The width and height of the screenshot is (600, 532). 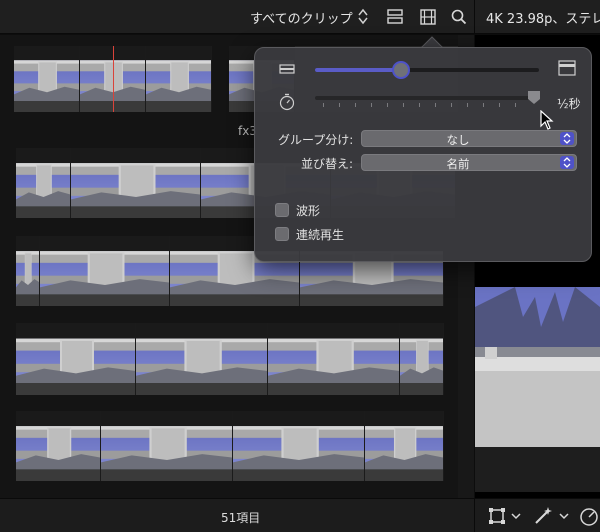 What do you see at coordinates (547, 120) in the screenshot?
I see `cursor-icon` at bounding box center [547, 120].